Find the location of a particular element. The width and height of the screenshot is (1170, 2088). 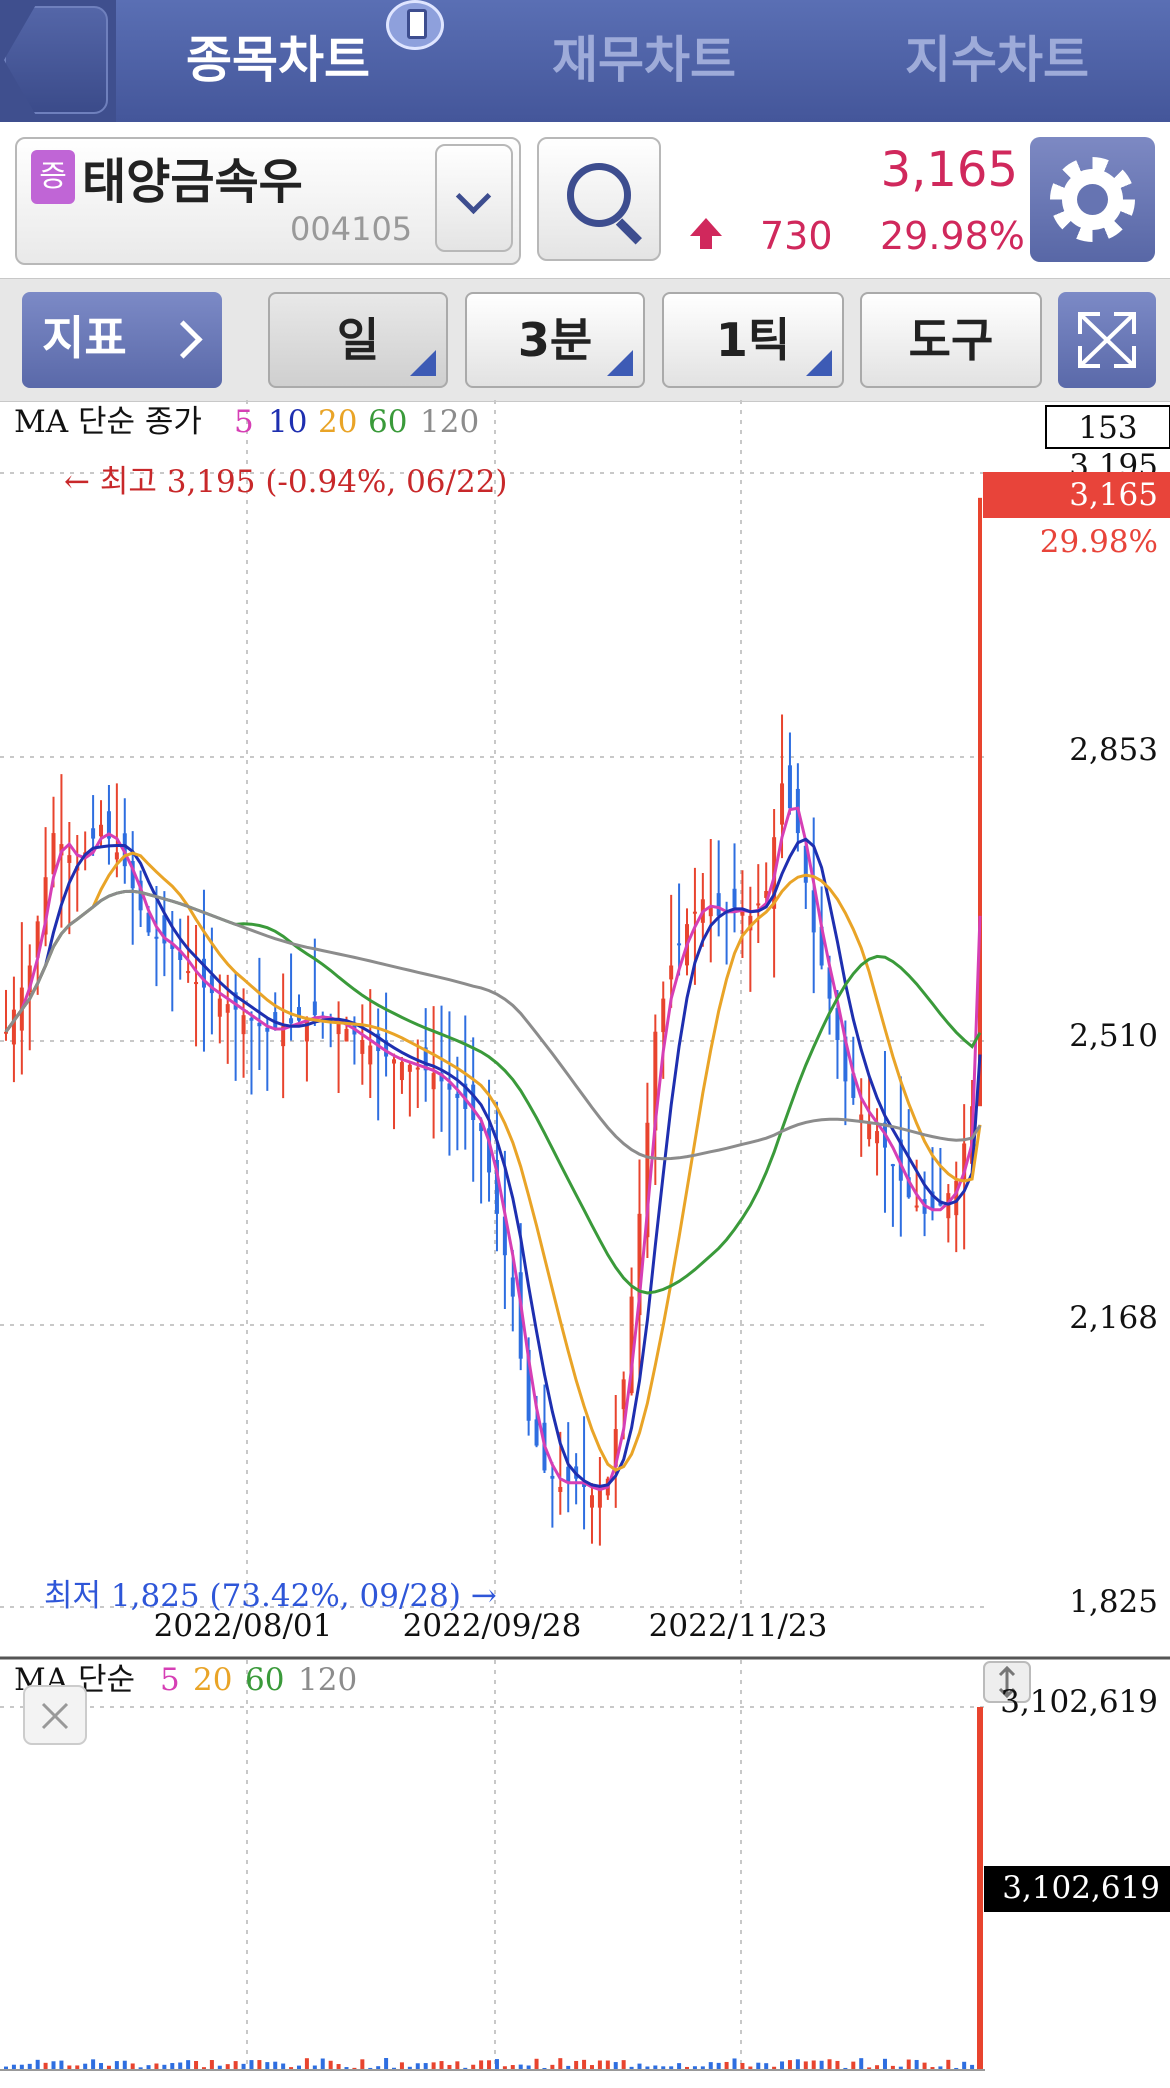

tab-index-chart: 지수차트 is located at coordinates (997, 56).